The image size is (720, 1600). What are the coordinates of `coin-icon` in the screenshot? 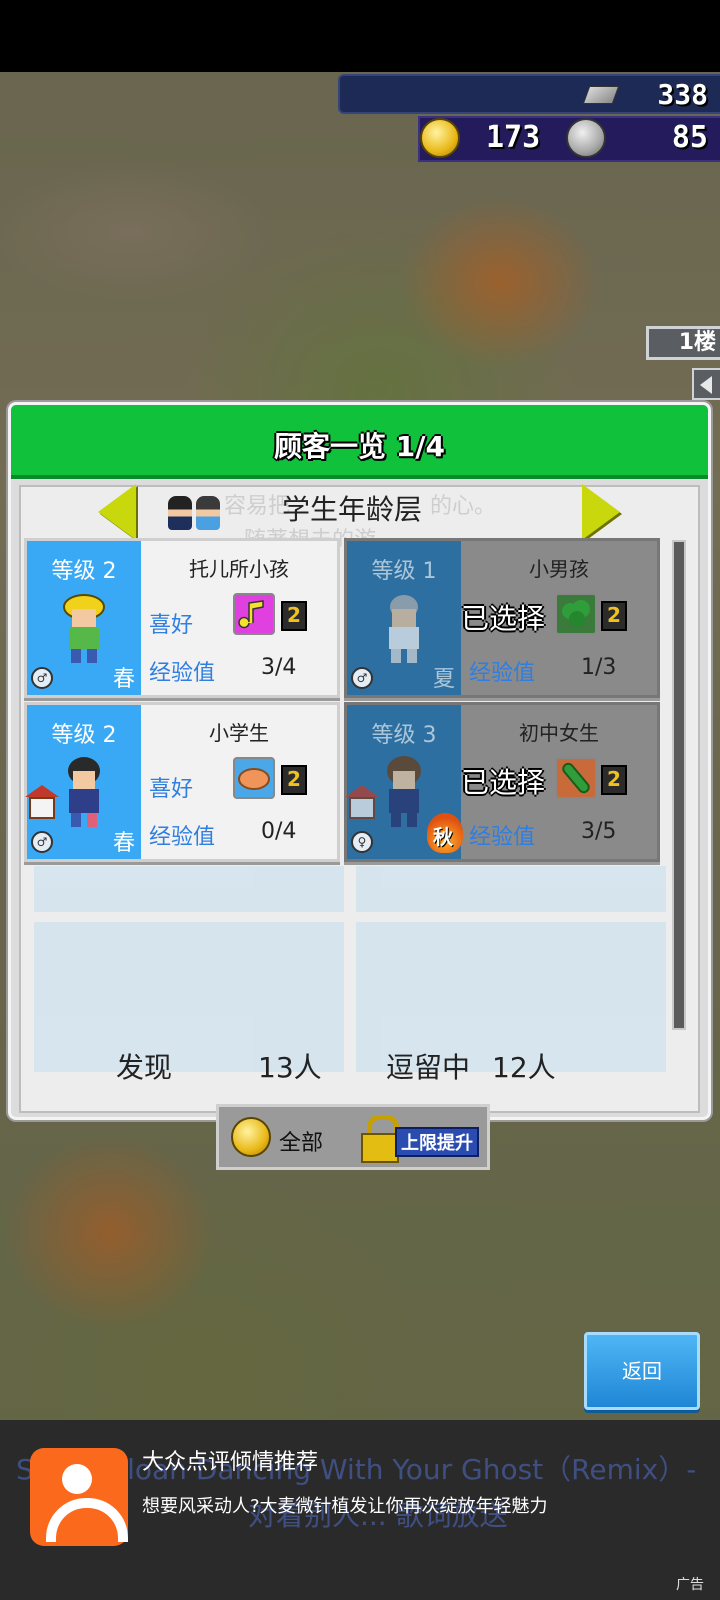 It's located at (586, 138).